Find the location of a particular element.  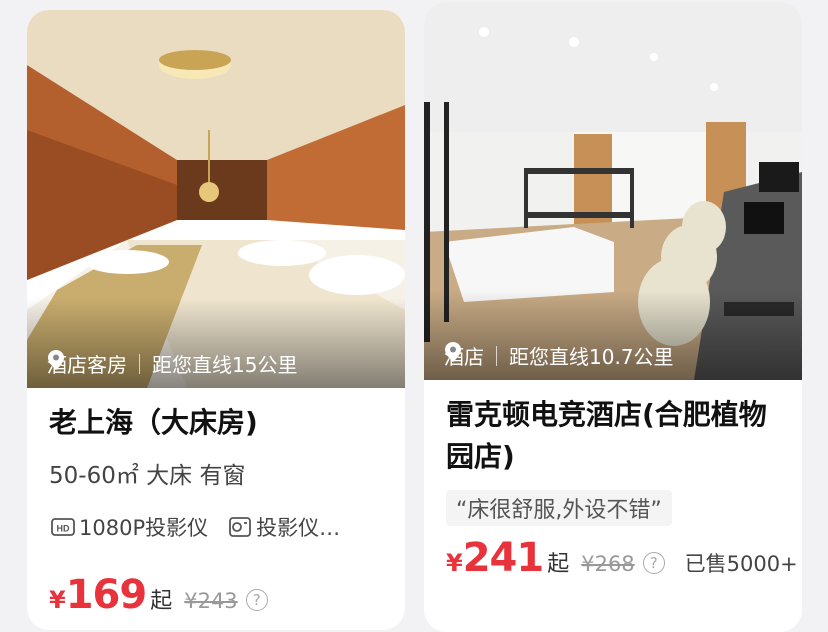

hotel-title: 雷克顿电竞酒店(合肥植物园店) is located at coordinates (616, 436).